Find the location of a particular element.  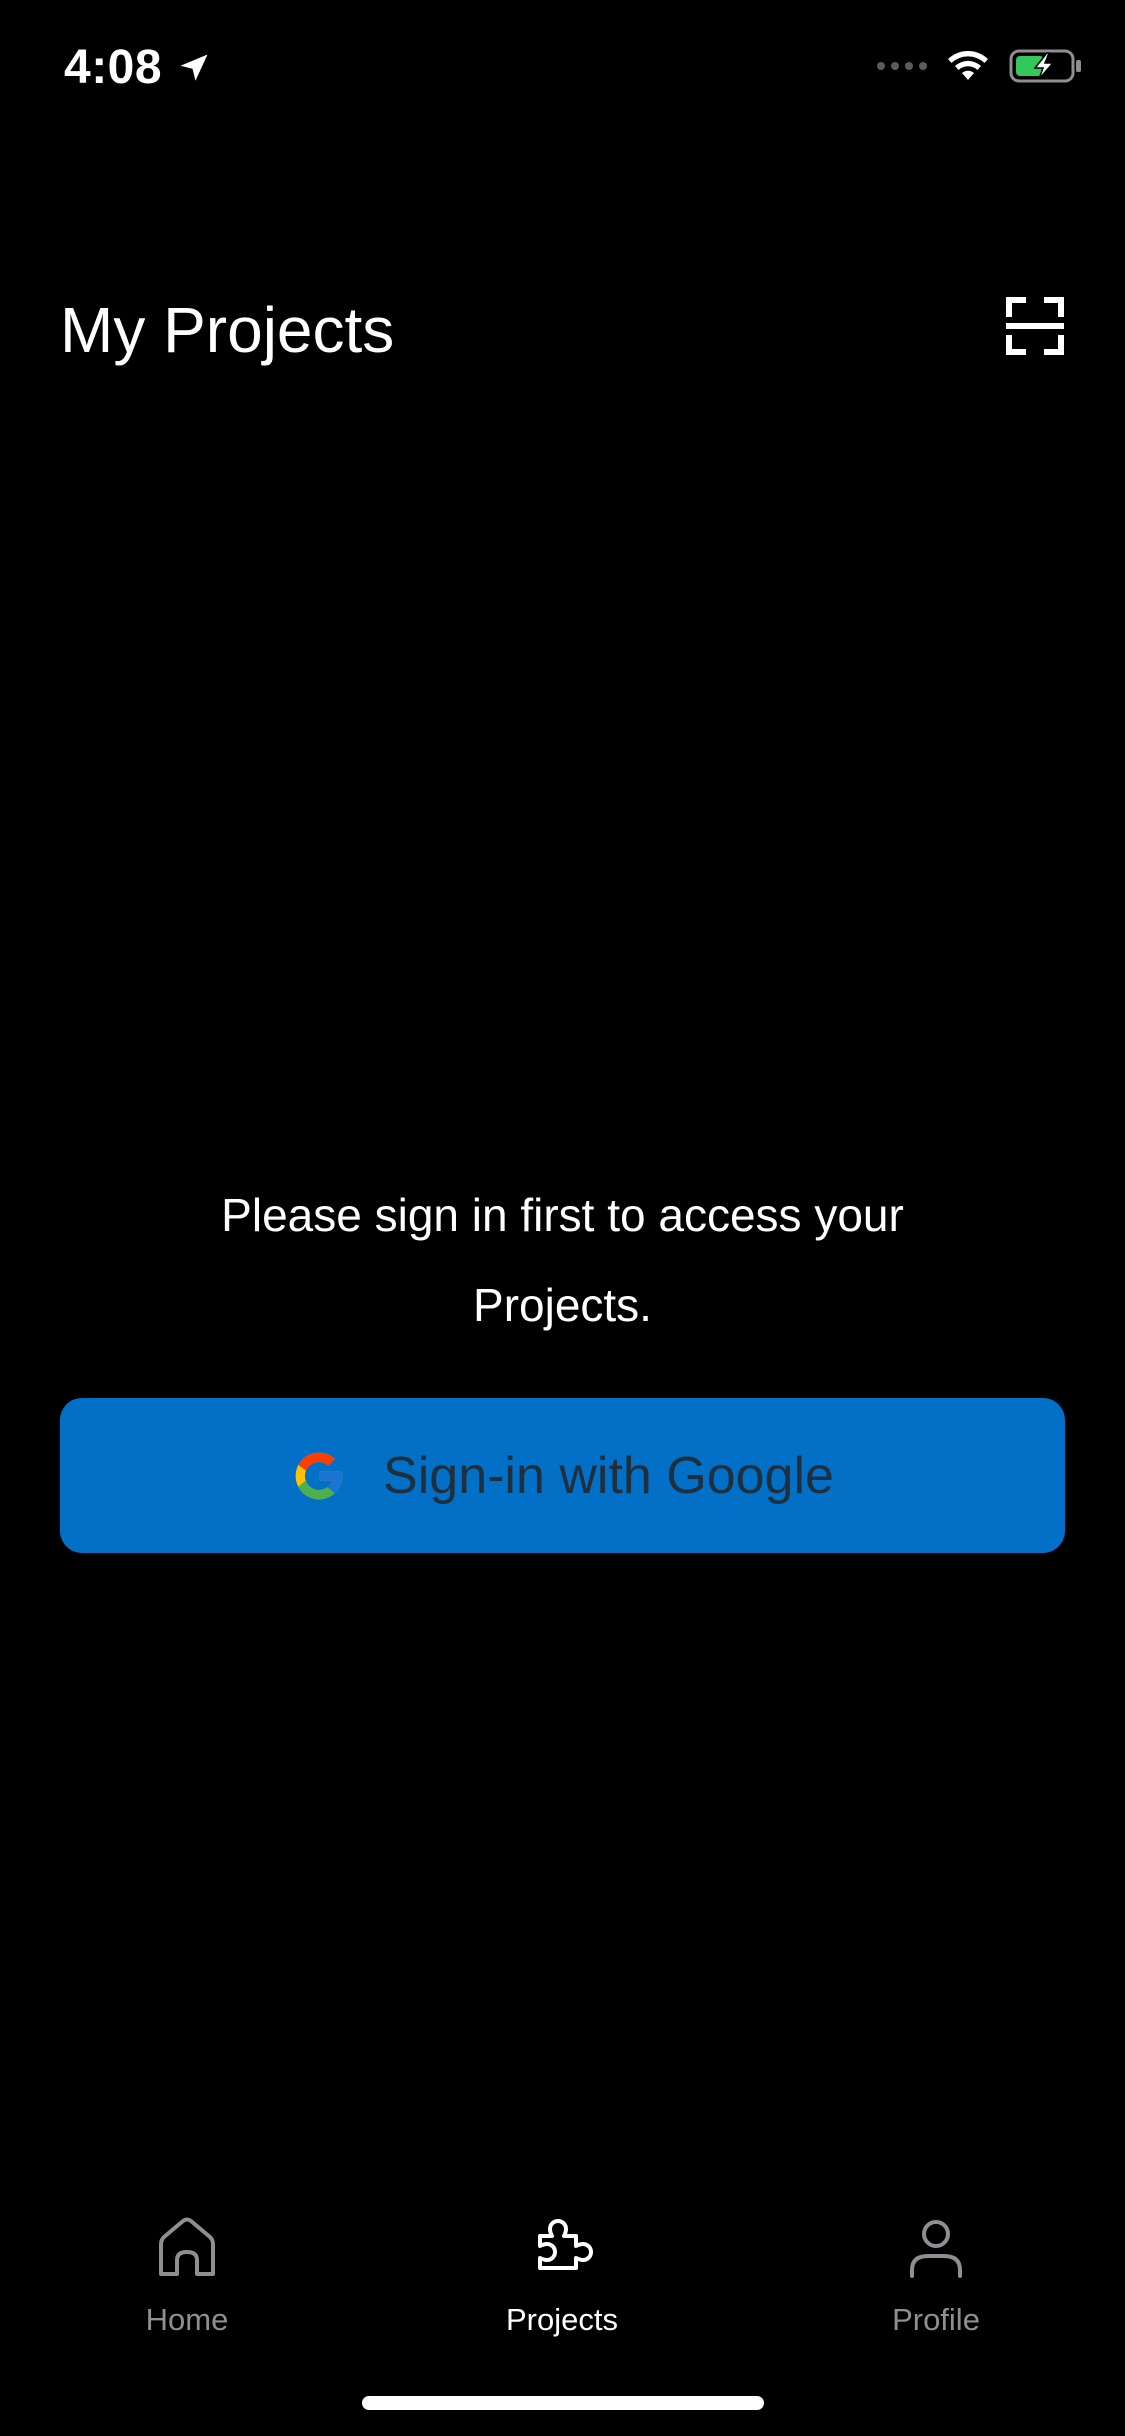

status-bar: 4:08 is located at coordinates (562, 66).